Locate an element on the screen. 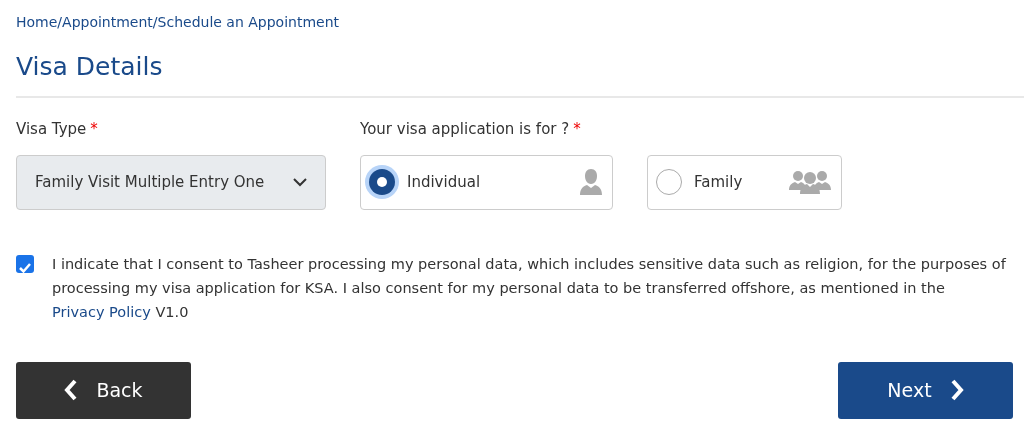  consent-checkbox is located at coordinates (25, 263).